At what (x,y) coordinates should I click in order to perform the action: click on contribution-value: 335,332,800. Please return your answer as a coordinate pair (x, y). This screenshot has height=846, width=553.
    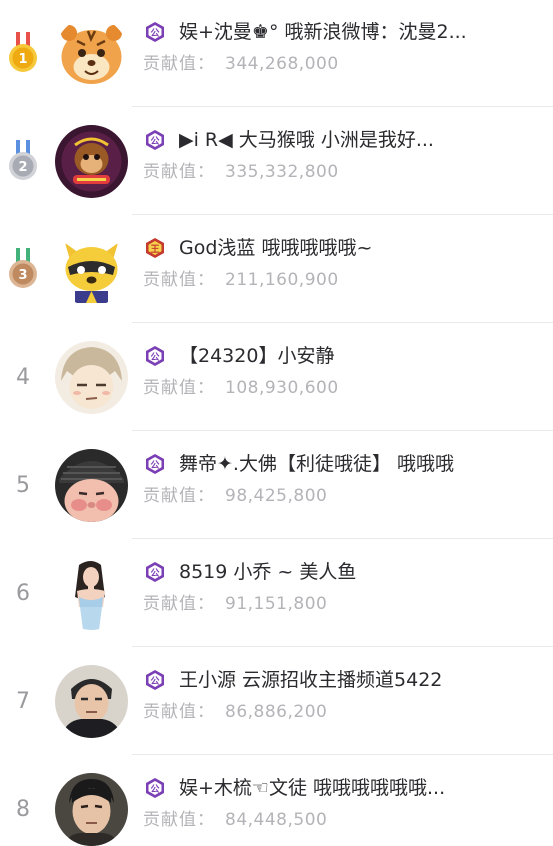
    Looking at the image, I should click on (282, 172).